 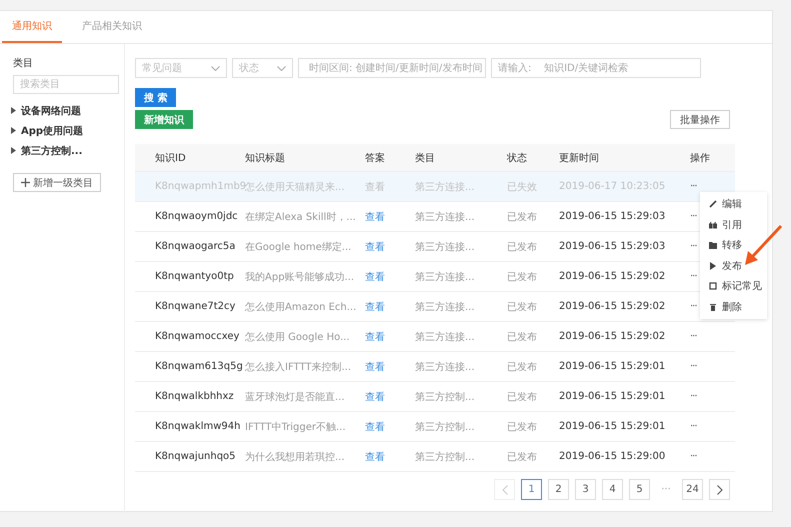 What do you see at coordinates (713, 286) in the screenshot?
I see `bookmark-icon` at bounding box center [713, 286].